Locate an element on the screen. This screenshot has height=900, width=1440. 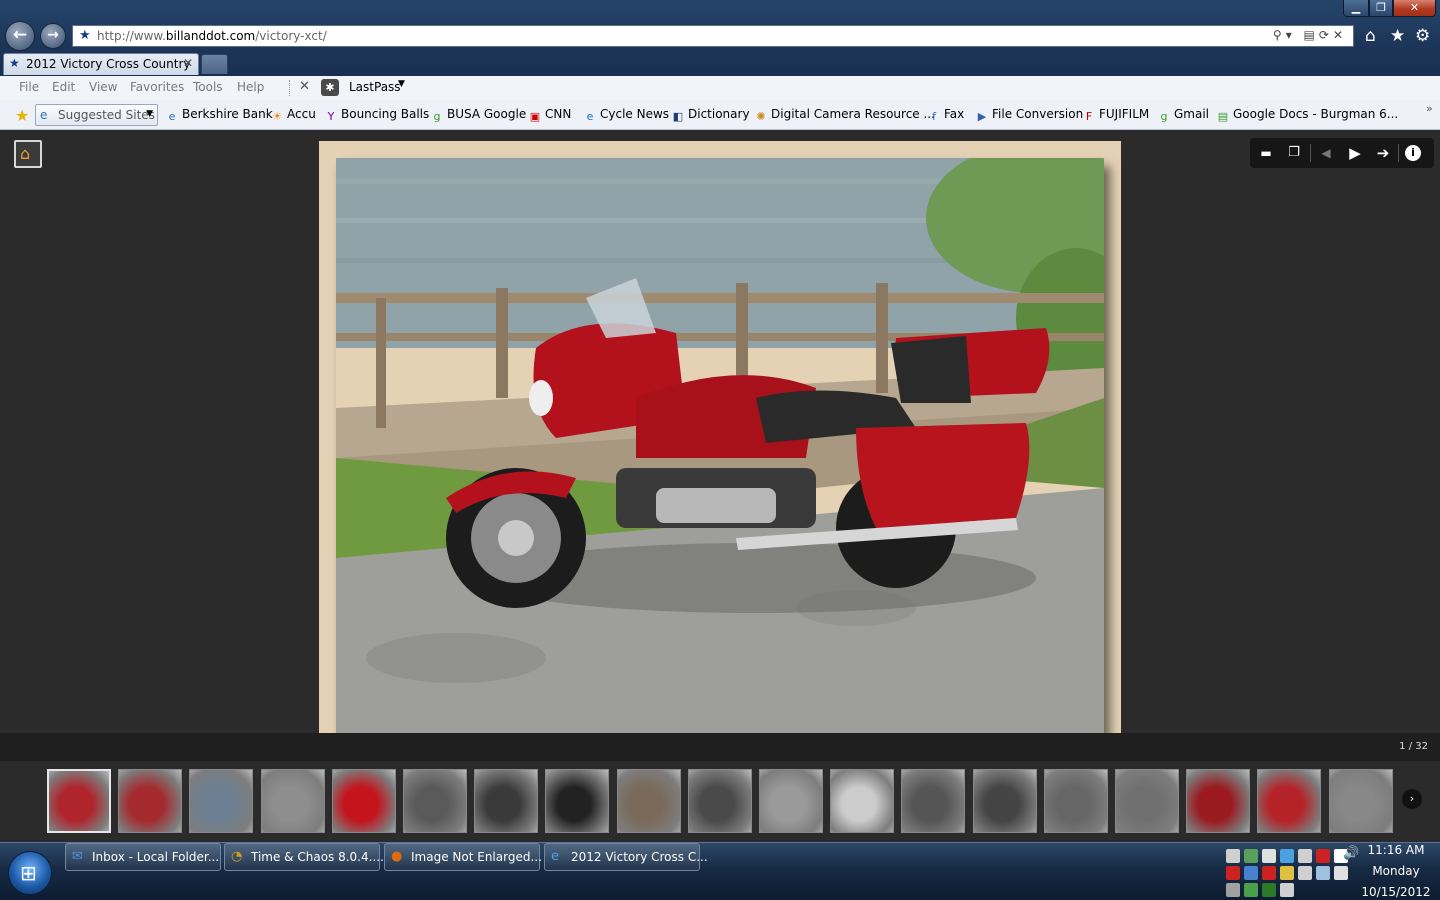
favorite-link: f Fax is located at coordinates (945, 115).